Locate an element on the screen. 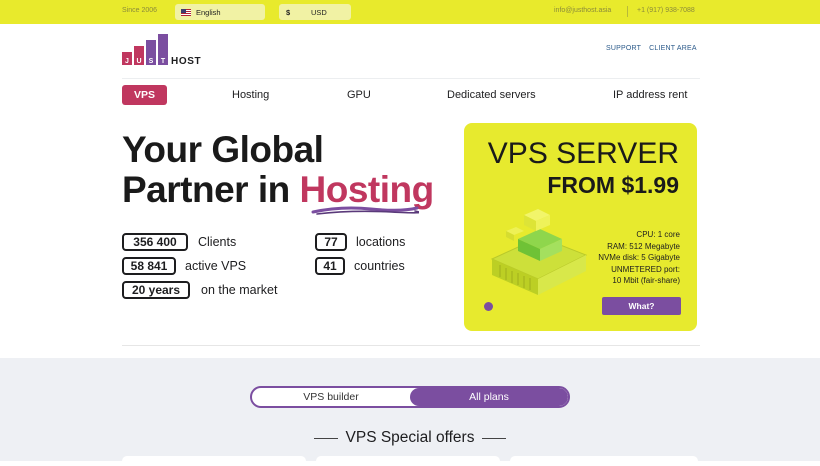 This screenshot has height=466, width=820. server-illustration is located at coordinates (539, 252).